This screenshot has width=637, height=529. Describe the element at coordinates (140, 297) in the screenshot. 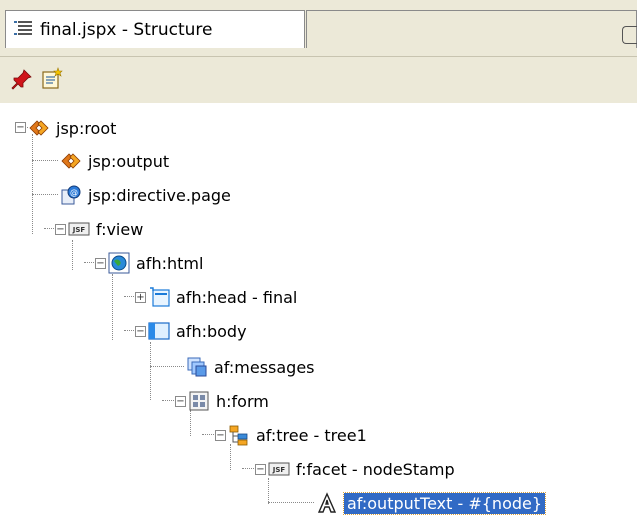

I see `expand-toggle-afh-head: +` at that location.